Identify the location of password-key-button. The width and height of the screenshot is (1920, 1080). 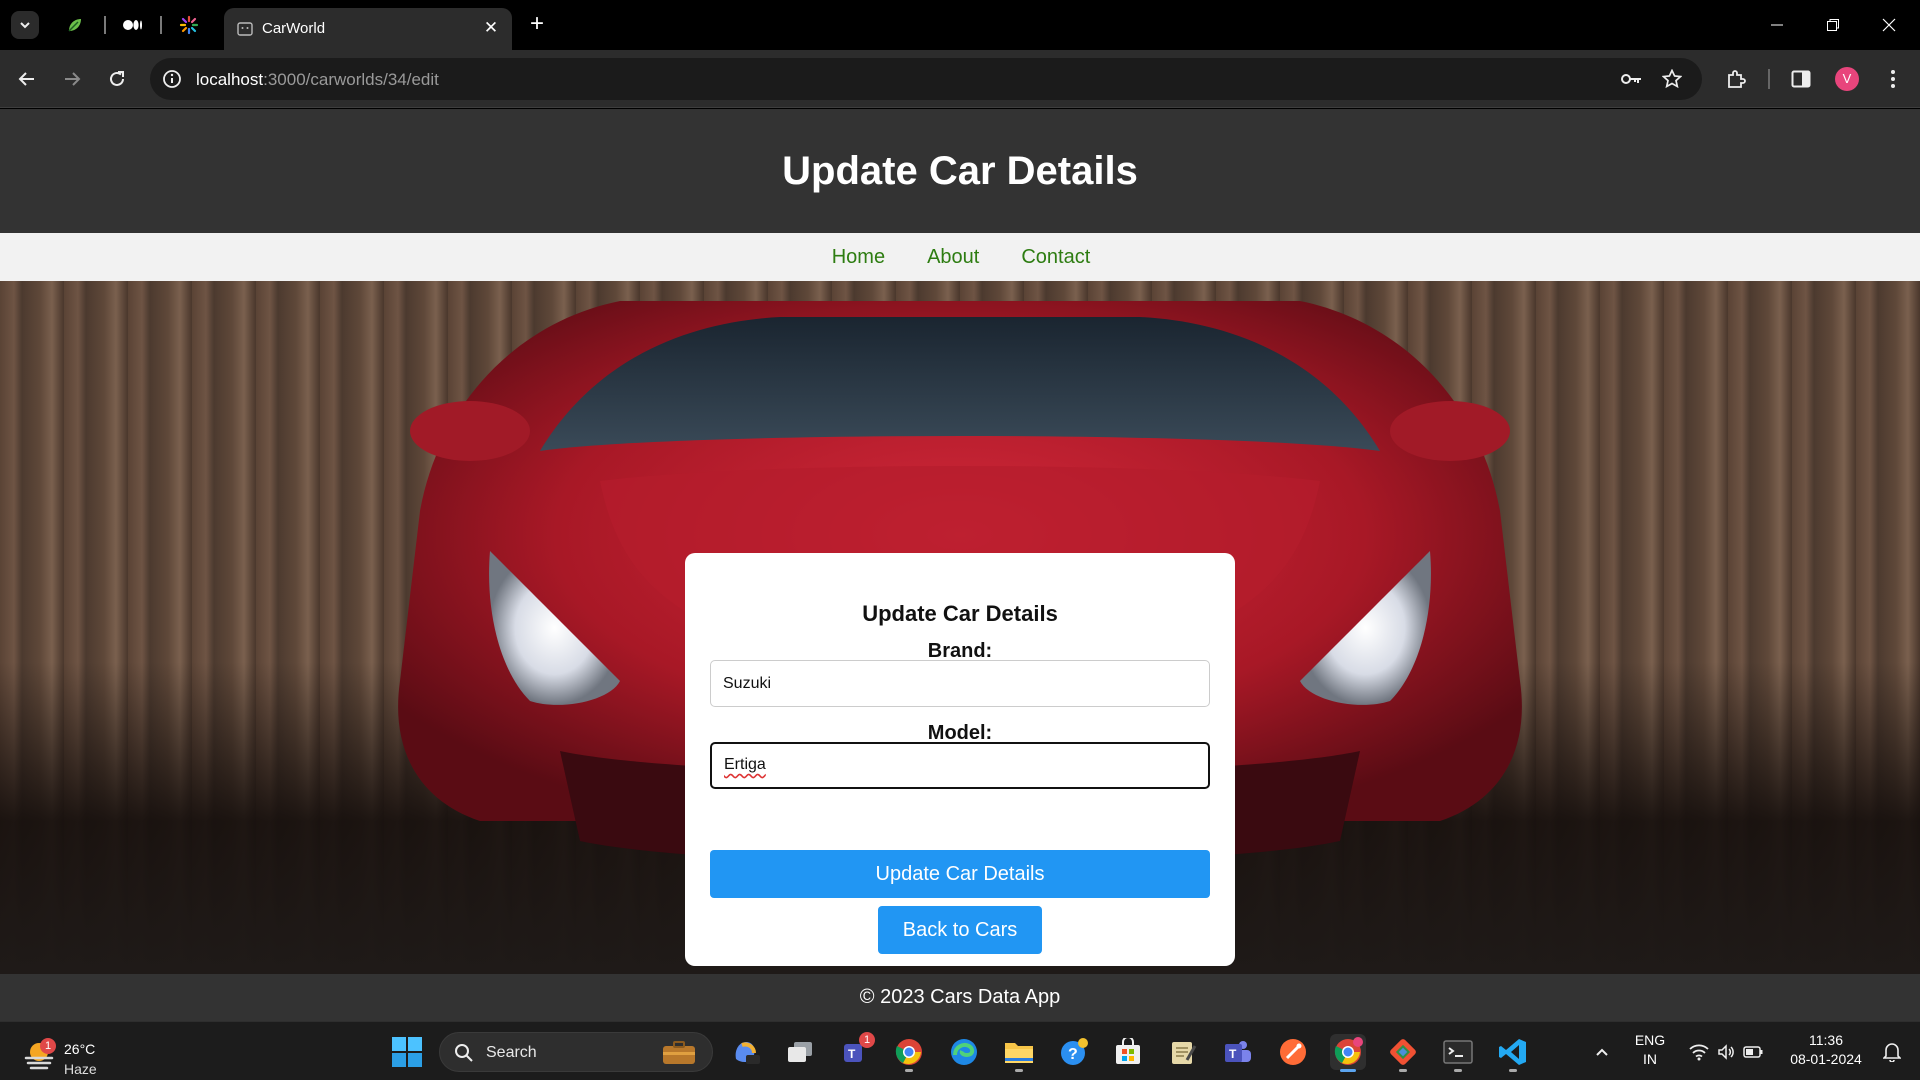
(1632, 79).